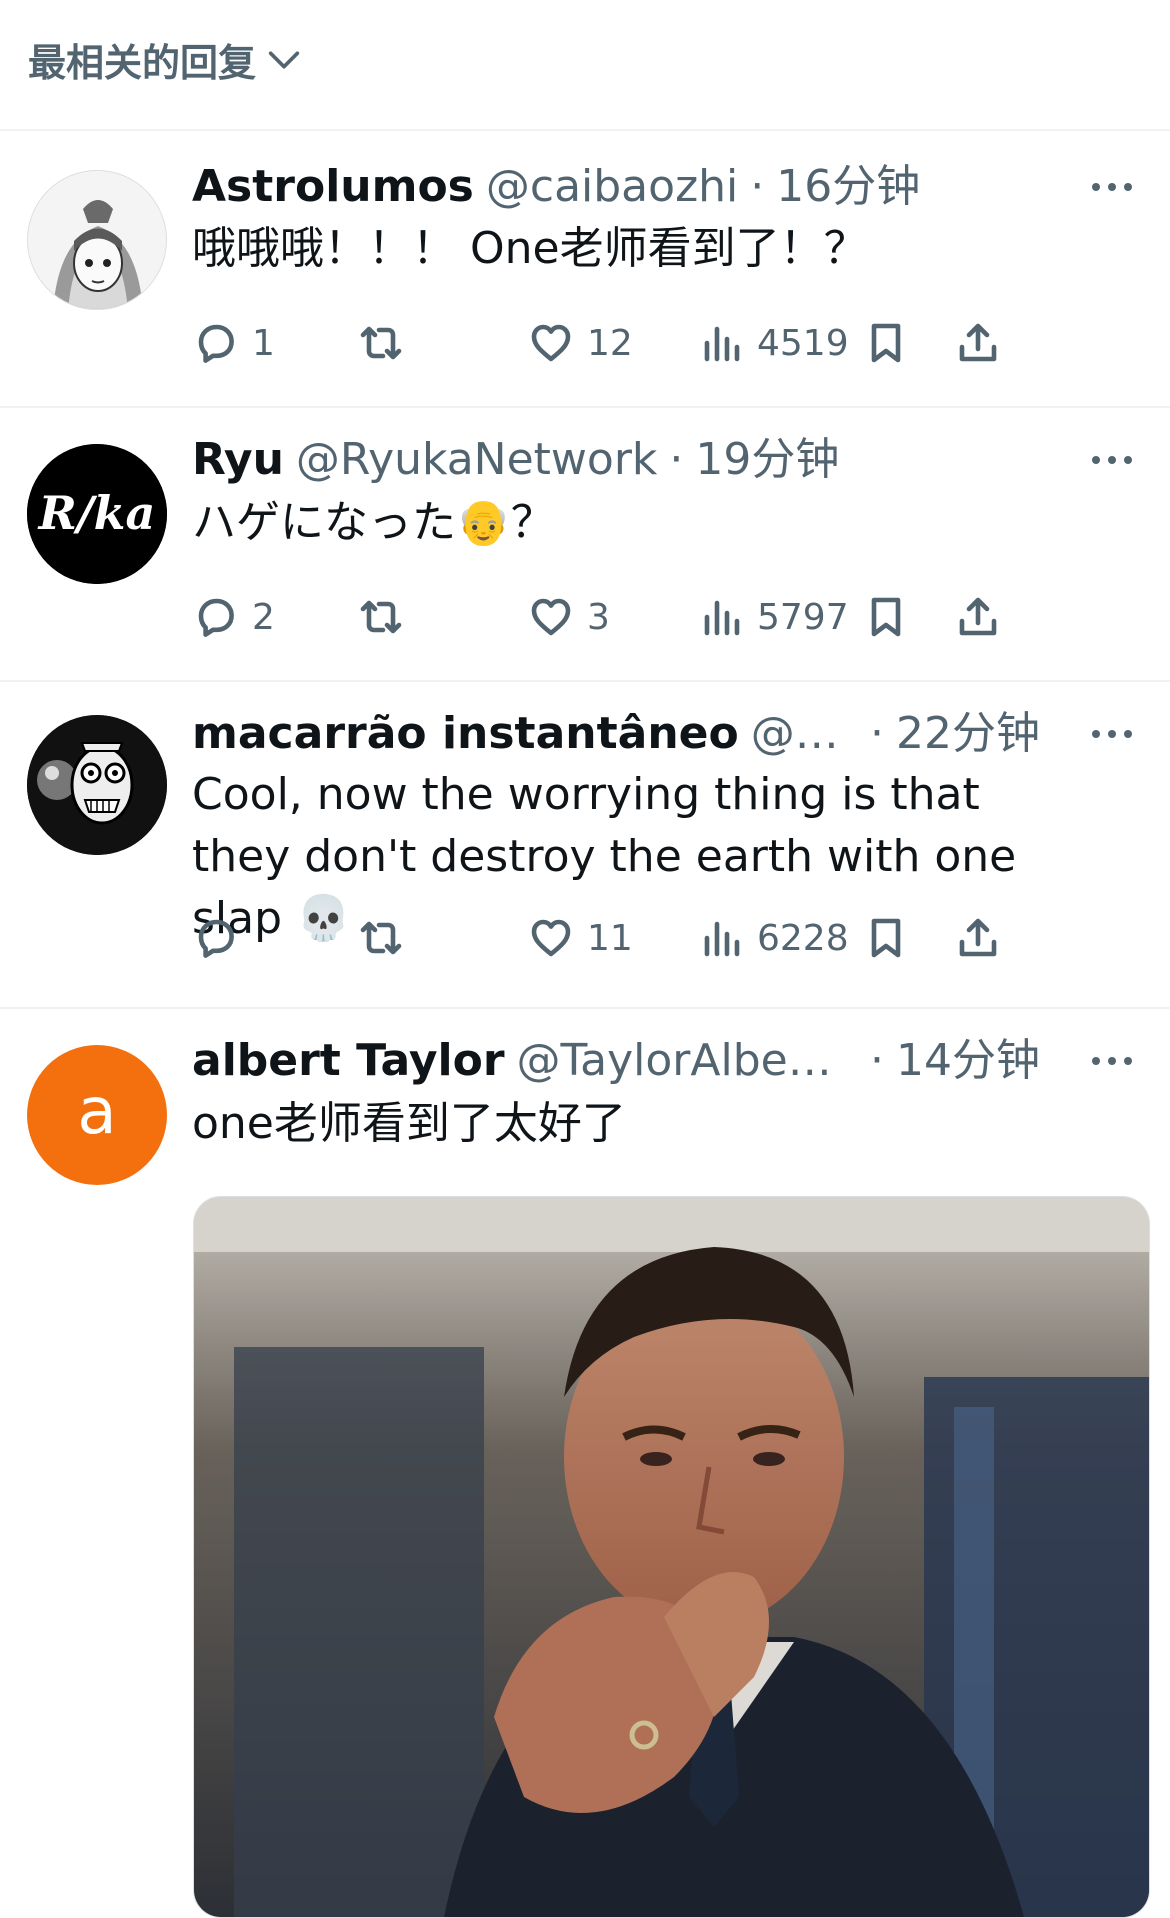 The image size is (1170, 1918). Describe the element at coordinates (142, 63) in the screenshot. I see `sort-label: 最相关的回复` at that location.